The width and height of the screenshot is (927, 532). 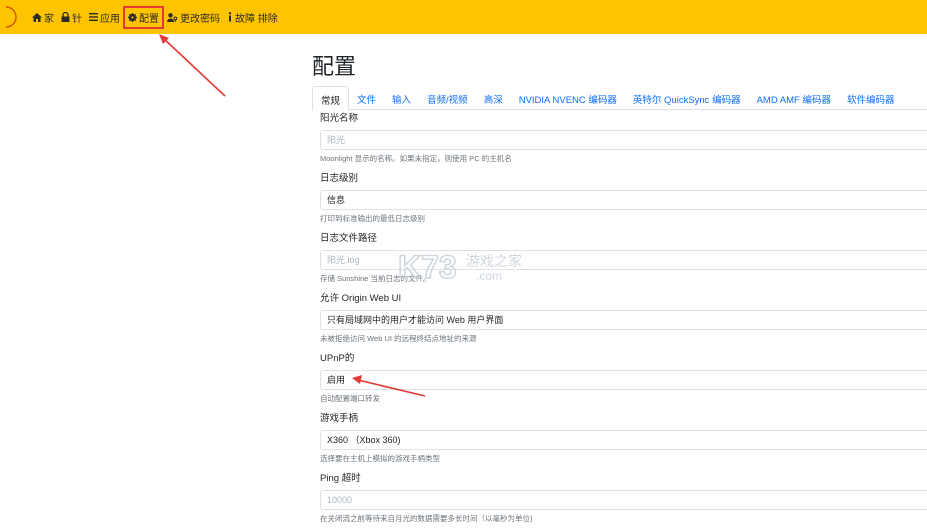 What do you see at coordinates (132, 17) in the screenshot?
I see `gear-icon` at bounding box center [132, 17].